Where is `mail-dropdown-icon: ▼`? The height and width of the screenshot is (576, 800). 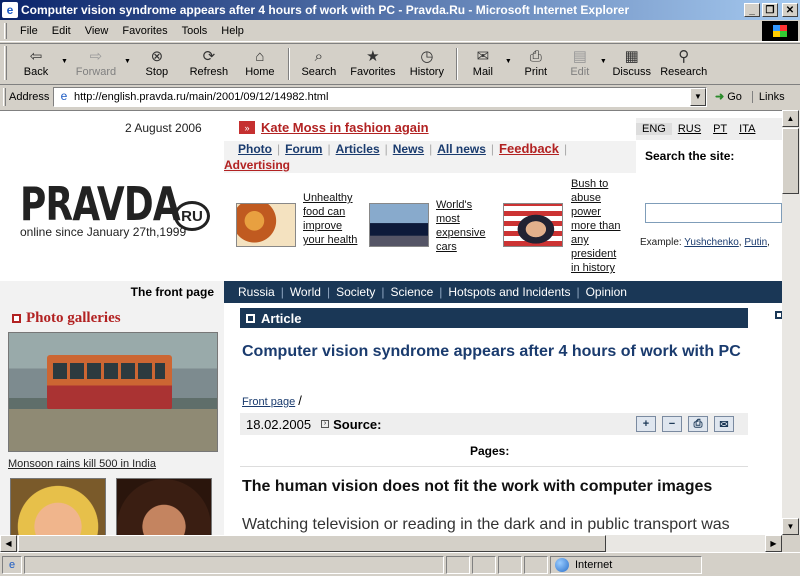 mail-dropdown-icon: ▼ is located at coordinates (508, 61).